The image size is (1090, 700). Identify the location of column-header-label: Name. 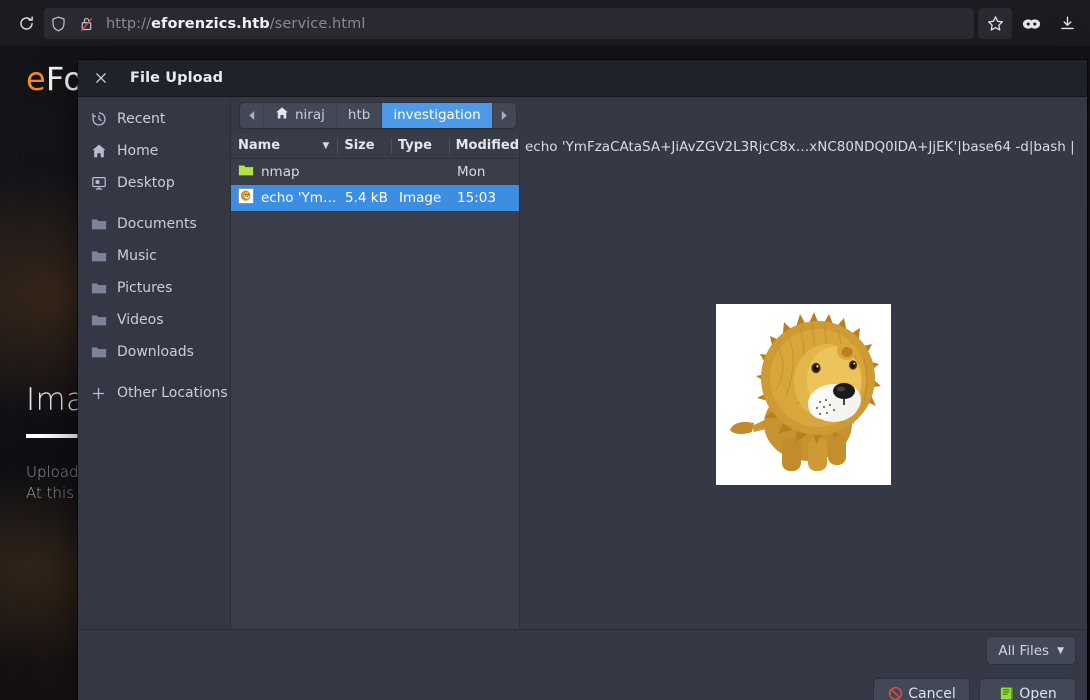
(259, 145).